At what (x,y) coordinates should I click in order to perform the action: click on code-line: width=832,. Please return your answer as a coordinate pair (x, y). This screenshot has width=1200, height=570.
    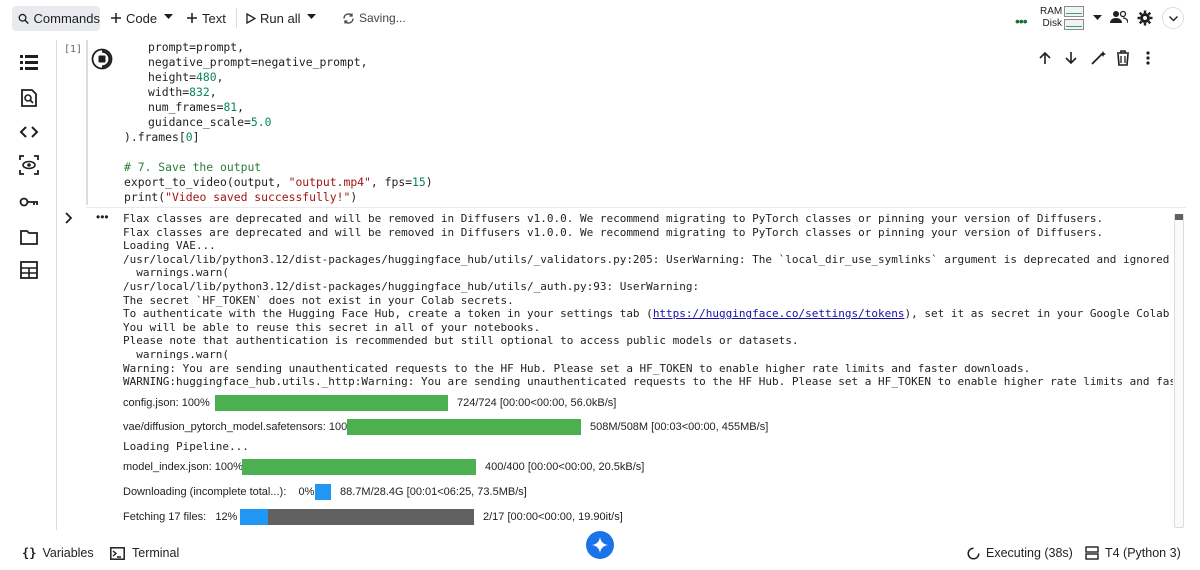
    Looking at the image, I should click on (182, 92).